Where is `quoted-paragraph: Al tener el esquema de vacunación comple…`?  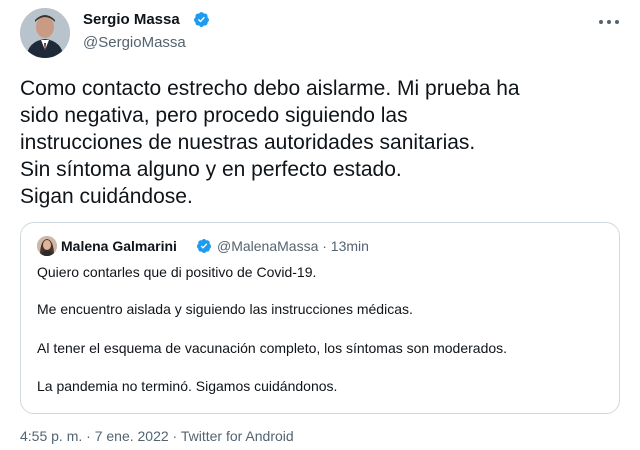
quoted-paragraph: Al tener el esquema de vacunación comple… is located at coordinates (272, 348).